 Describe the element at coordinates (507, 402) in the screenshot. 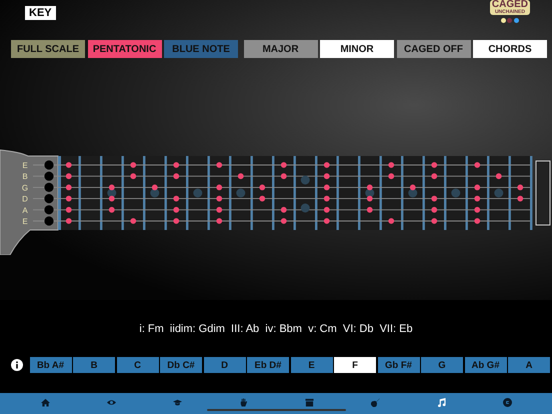

I see `circle-c-icon` at that location.